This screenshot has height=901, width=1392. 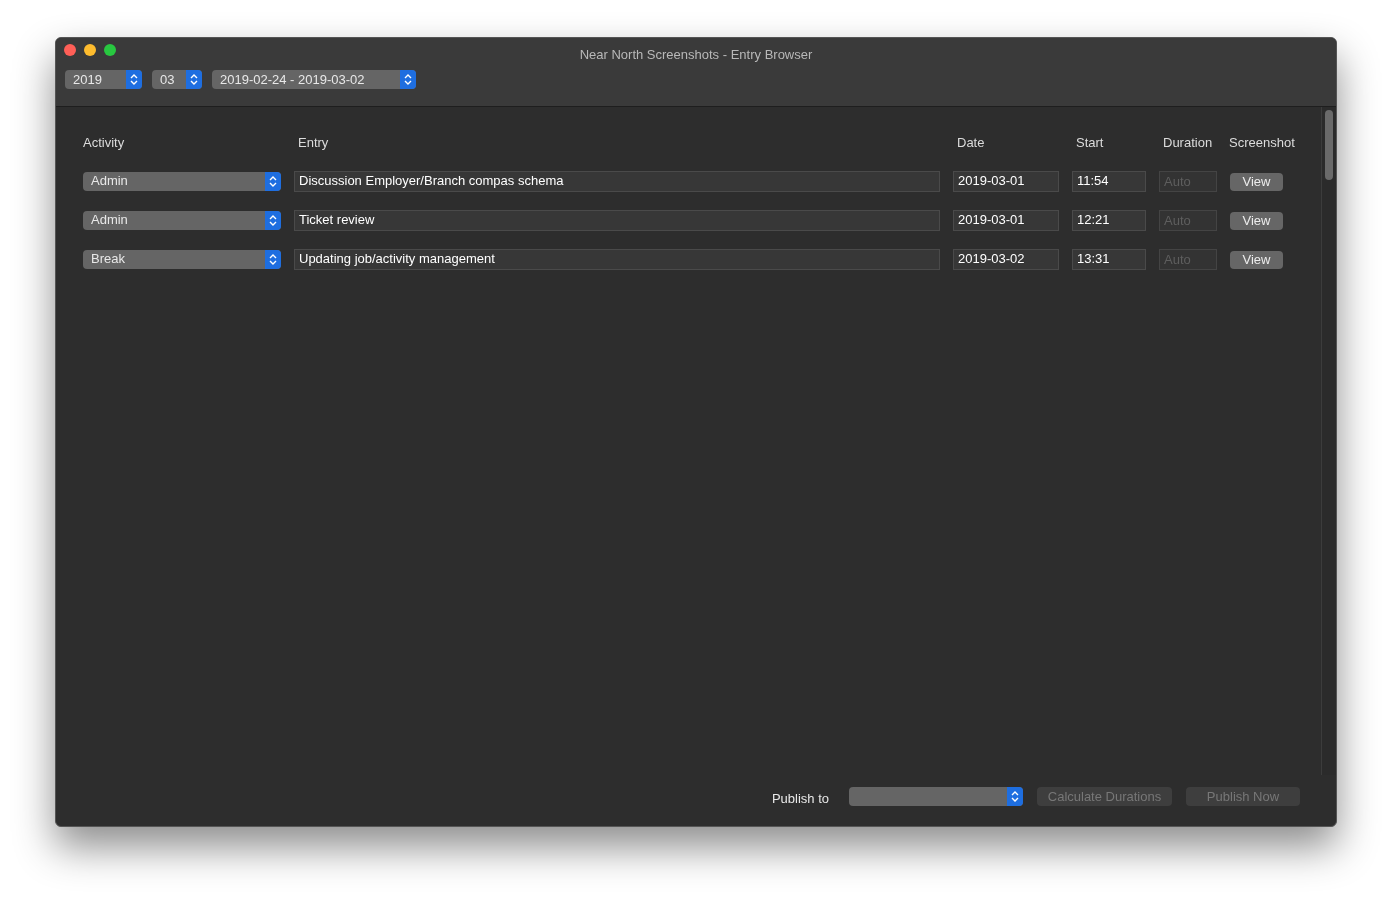 I want to click on start-field: 13:31, so click(x=1109, y=259).